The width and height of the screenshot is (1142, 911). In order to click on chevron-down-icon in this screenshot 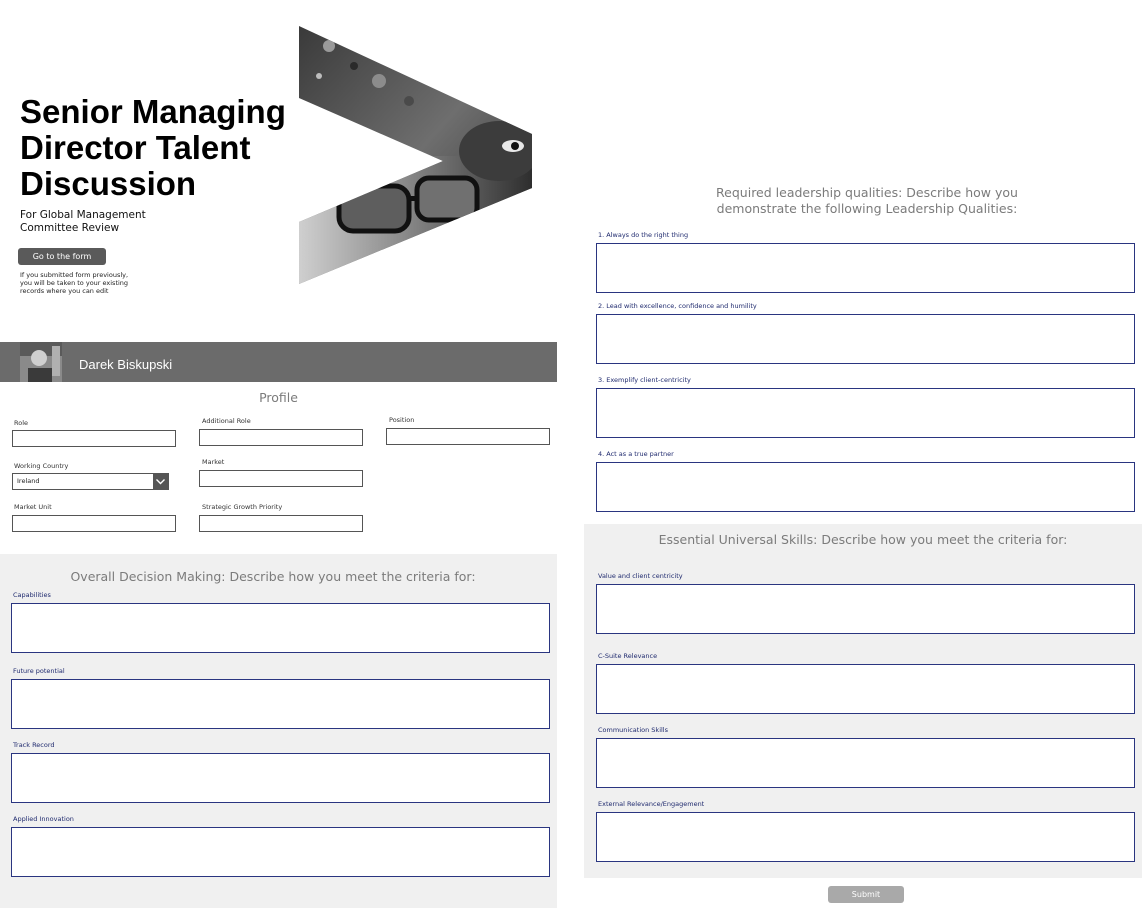, I will do `click(160, 481)`.